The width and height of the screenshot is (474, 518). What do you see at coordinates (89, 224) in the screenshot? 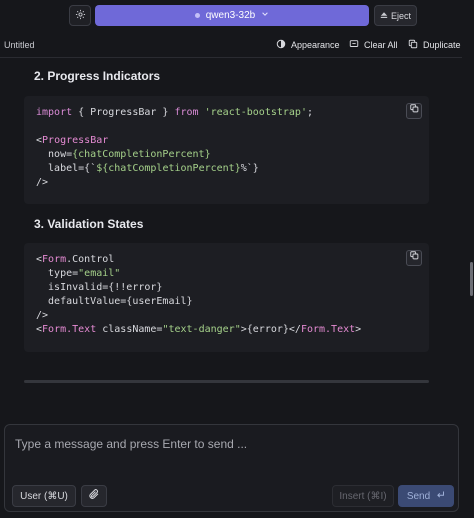
I see `section-heading-validation: 3. Validation States` at bounding box center [89, 224].